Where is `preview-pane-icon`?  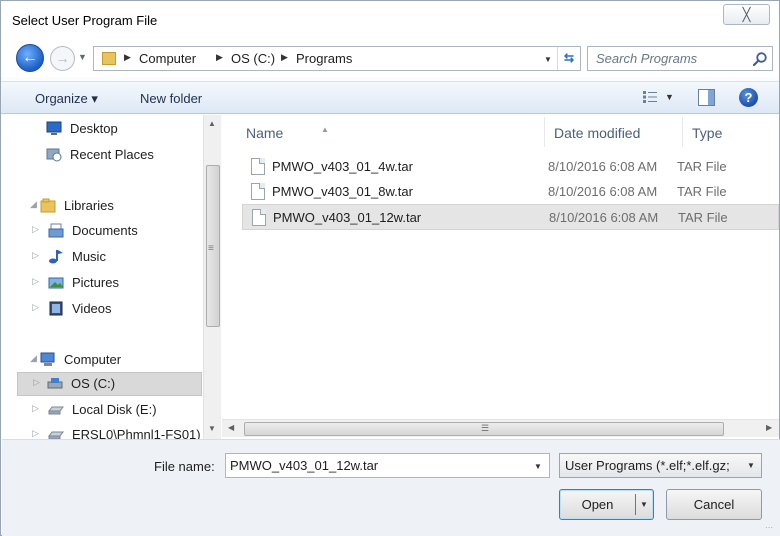 preview-pane-icon is located at coordinates (706, 97).